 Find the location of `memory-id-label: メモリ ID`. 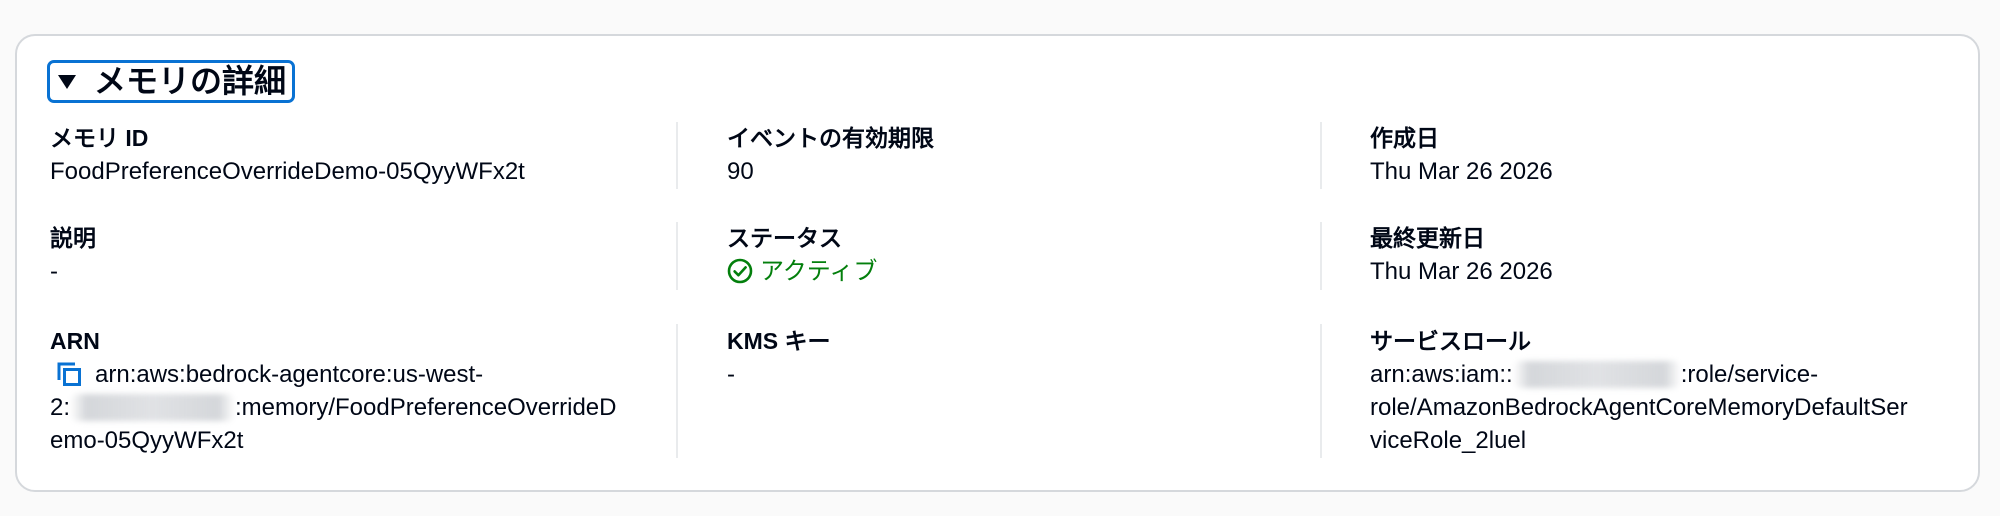

memory-id-label: メモリ ID is located at coordinates (99, 138).